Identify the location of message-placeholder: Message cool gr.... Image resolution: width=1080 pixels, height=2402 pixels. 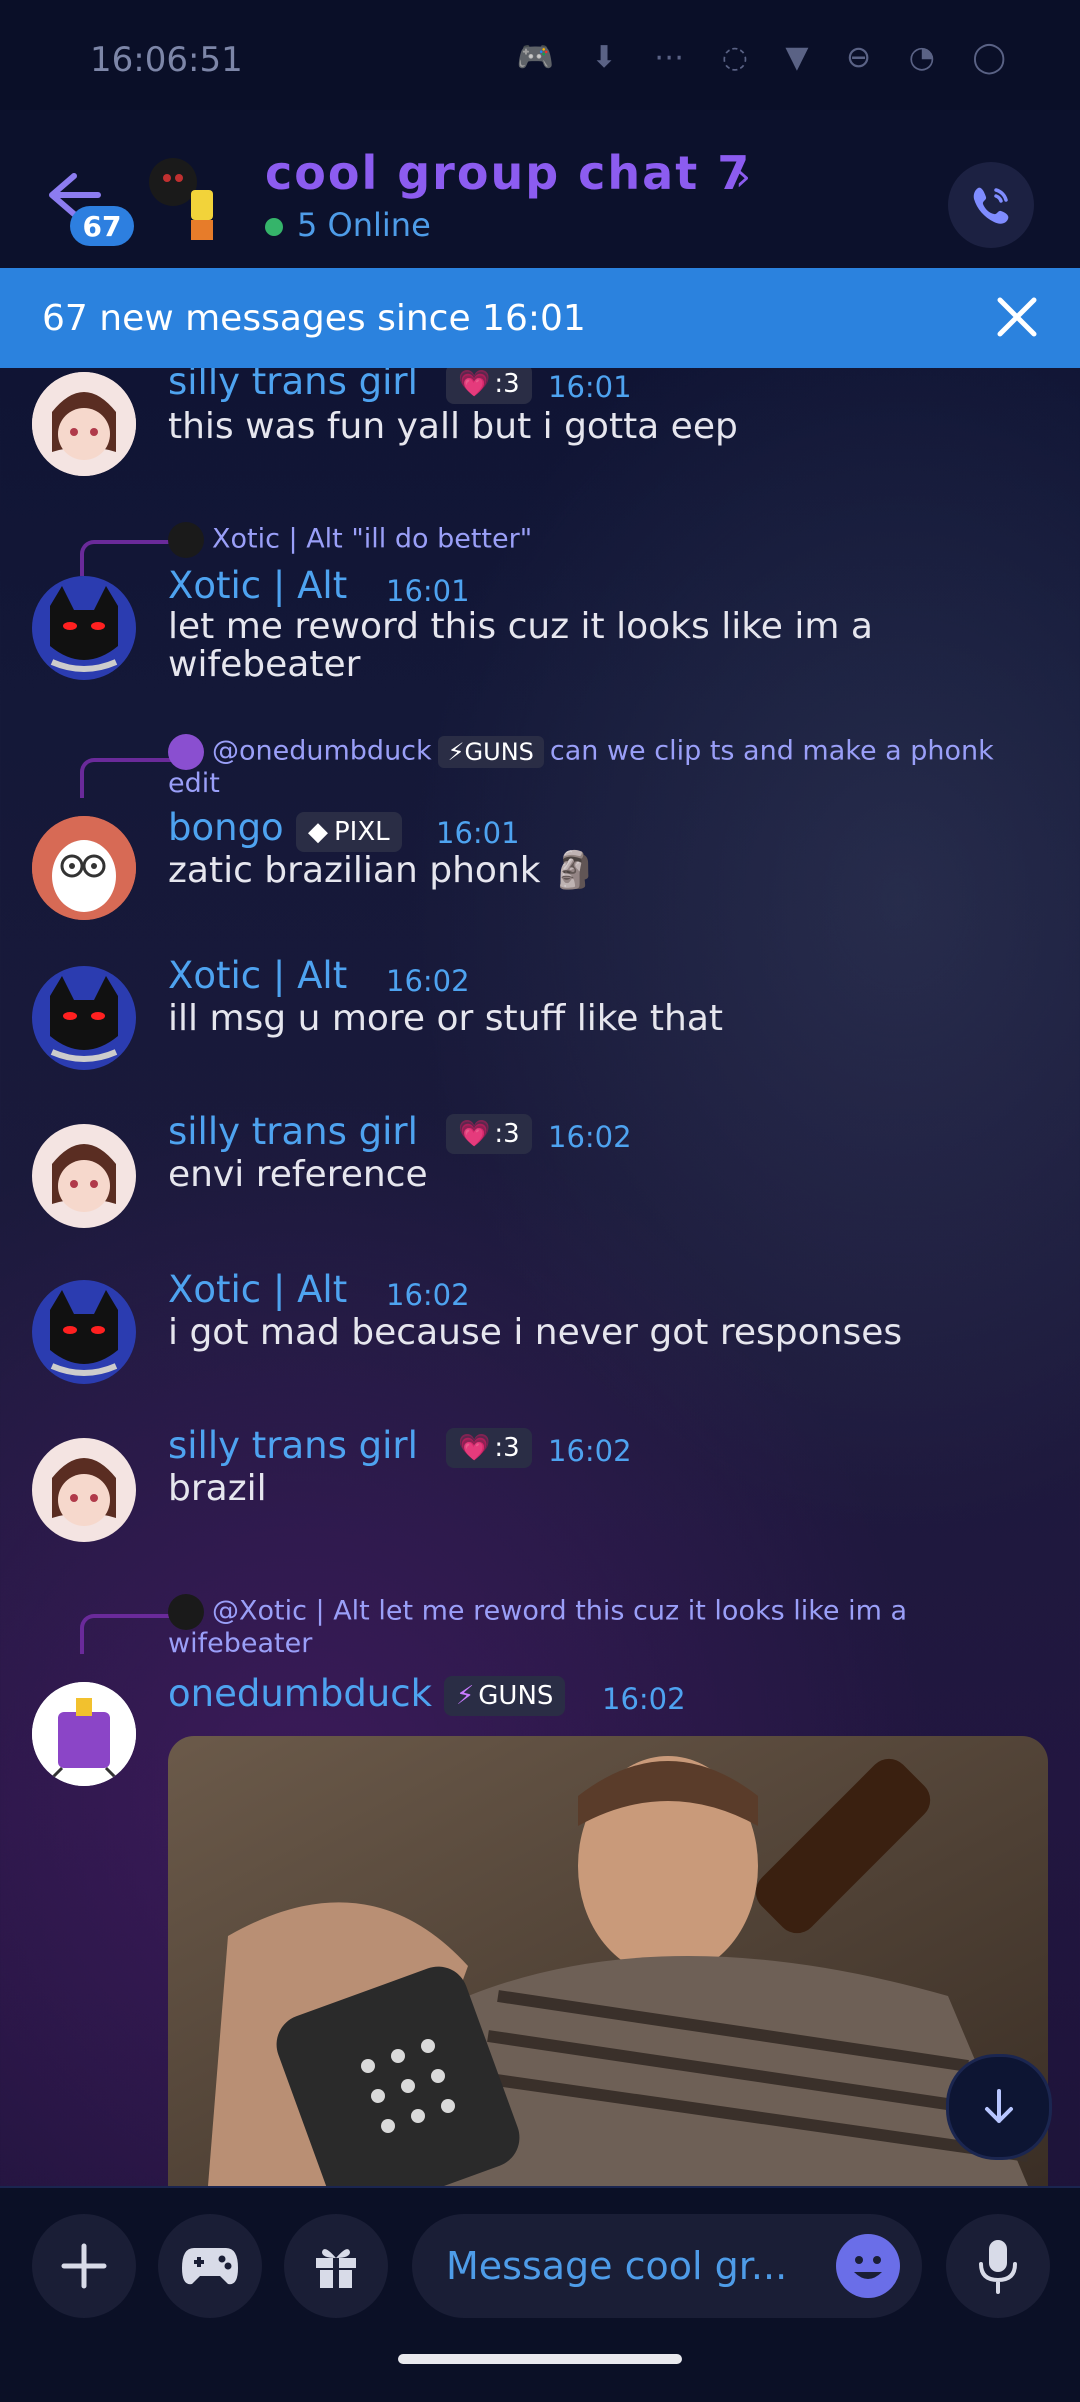
(617, 2266).